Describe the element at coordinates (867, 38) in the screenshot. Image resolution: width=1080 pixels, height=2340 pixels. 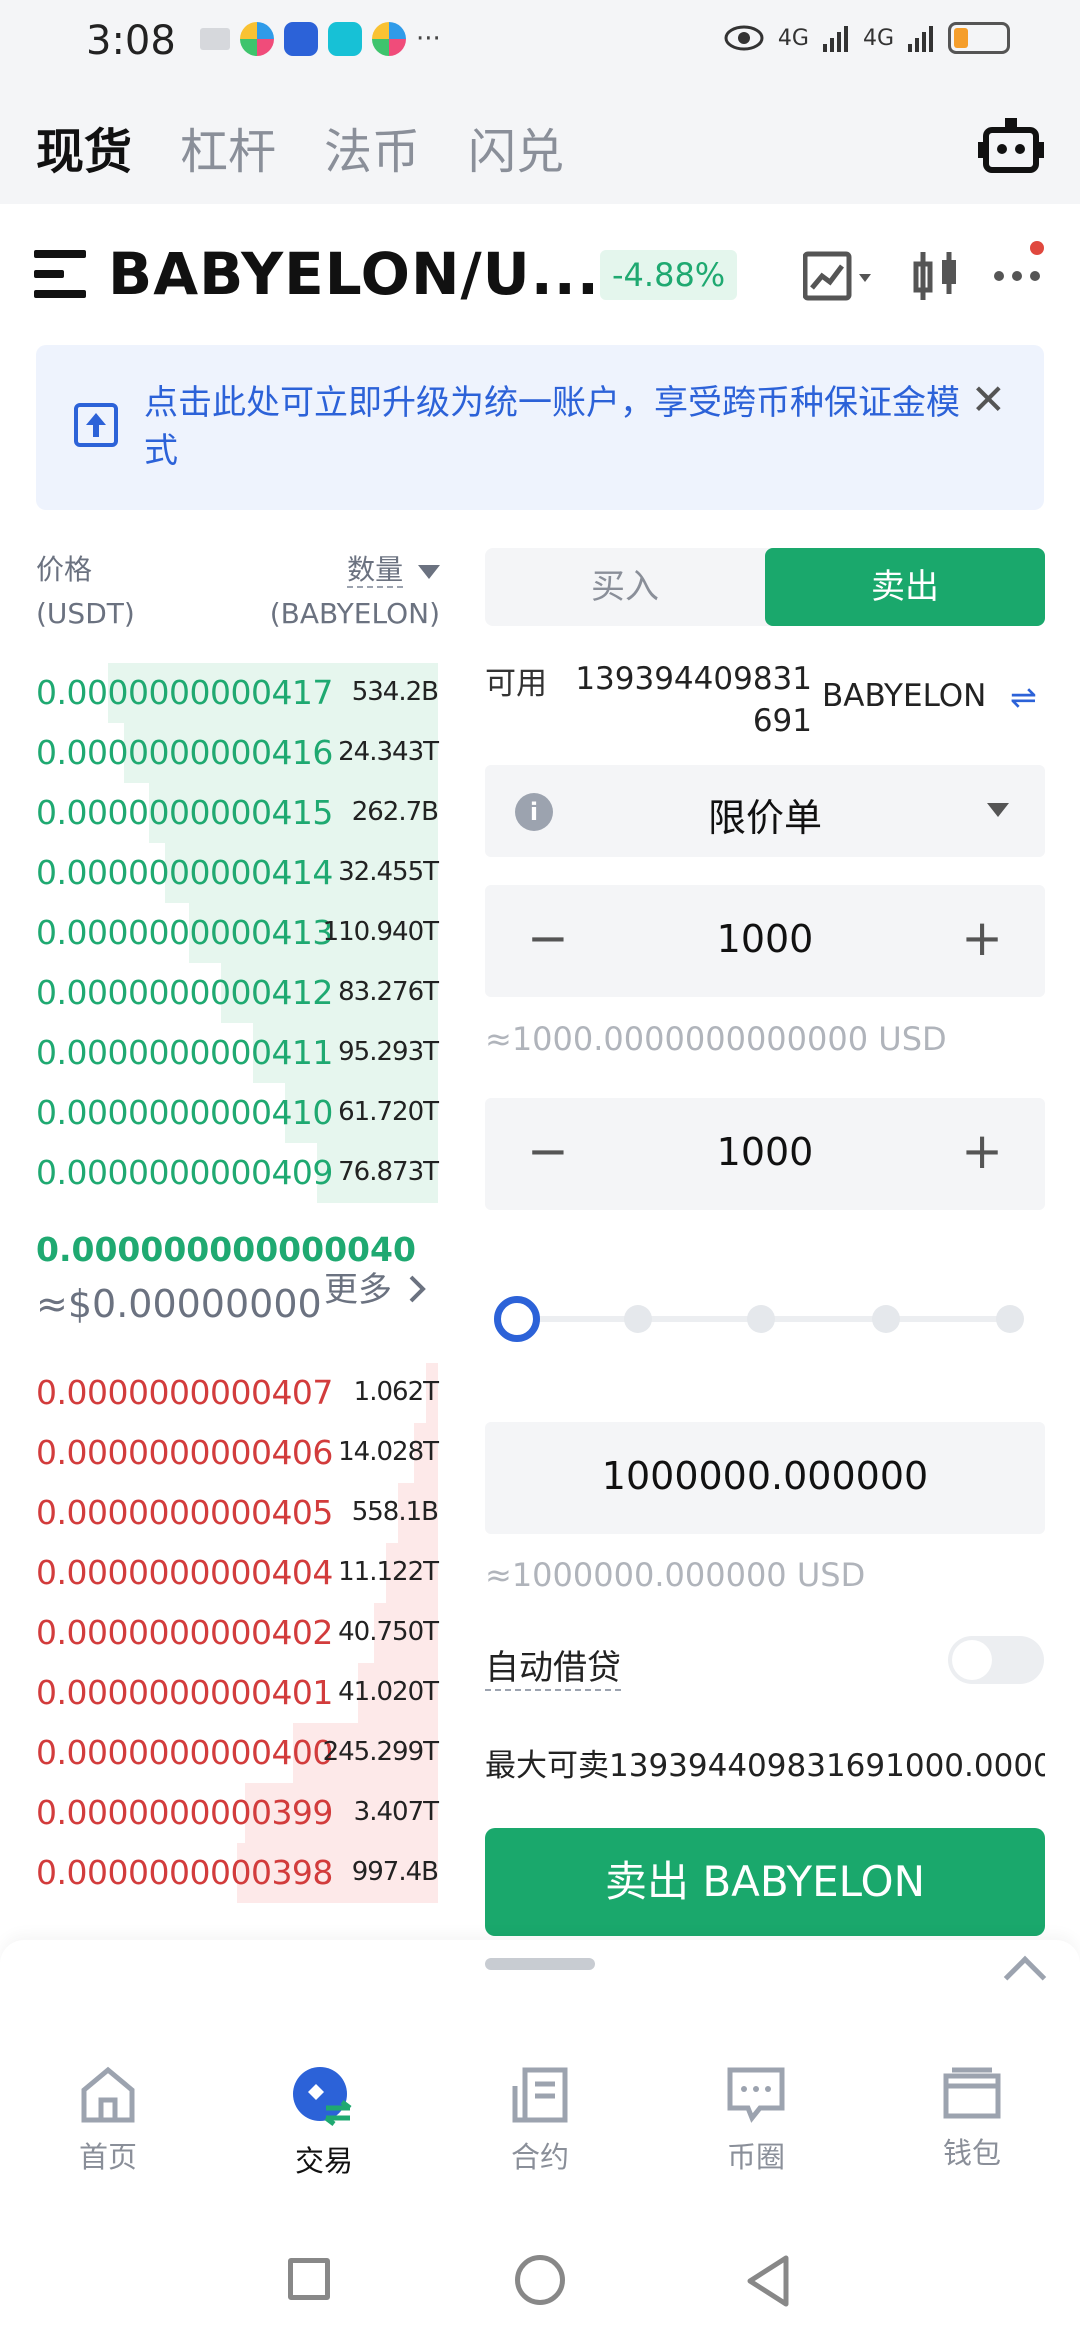
I see `system-status: 4G 4G` at that location.